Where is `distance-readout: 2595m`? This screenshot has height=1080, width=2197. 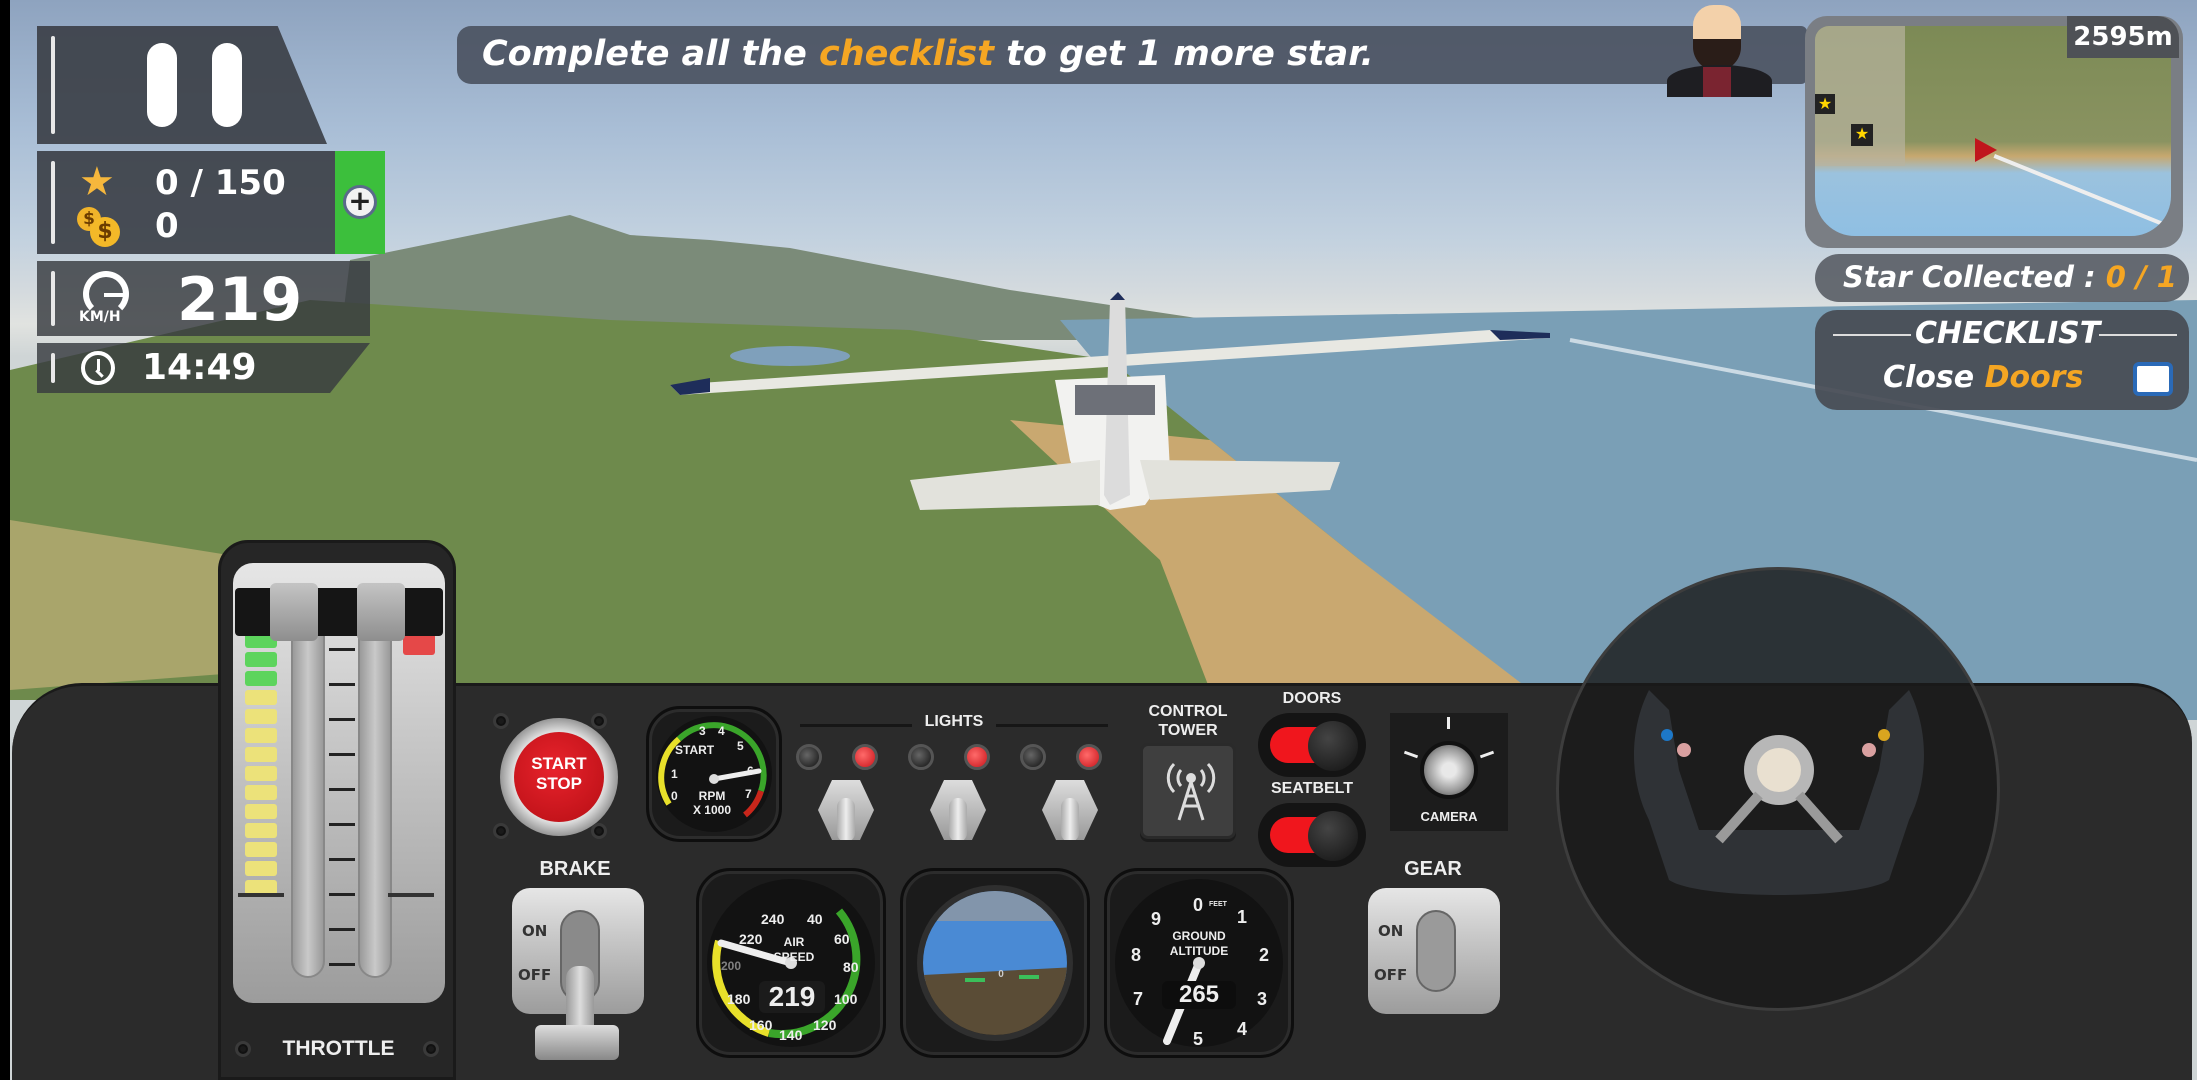 distance-readout: 2595m is located at coordinates (2123, 37).